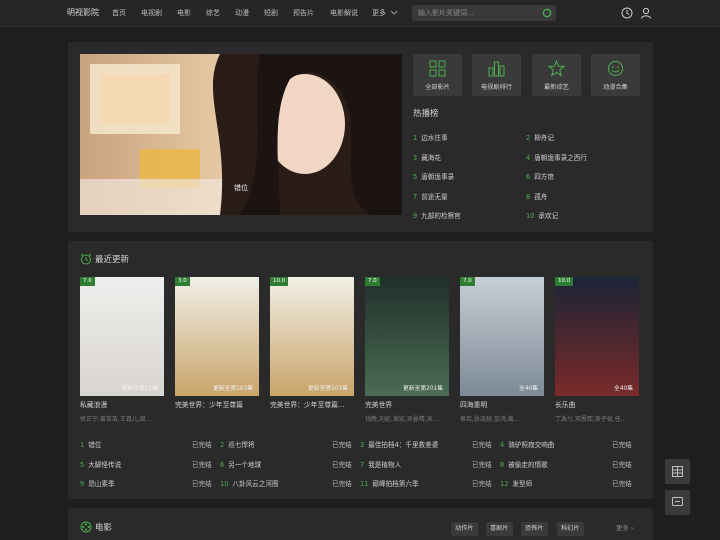 This screenshot has height=540, width=720. Describe the element at coordinates (184, 13) in the screenshot. I see `nav-movie: 电影` at that location.